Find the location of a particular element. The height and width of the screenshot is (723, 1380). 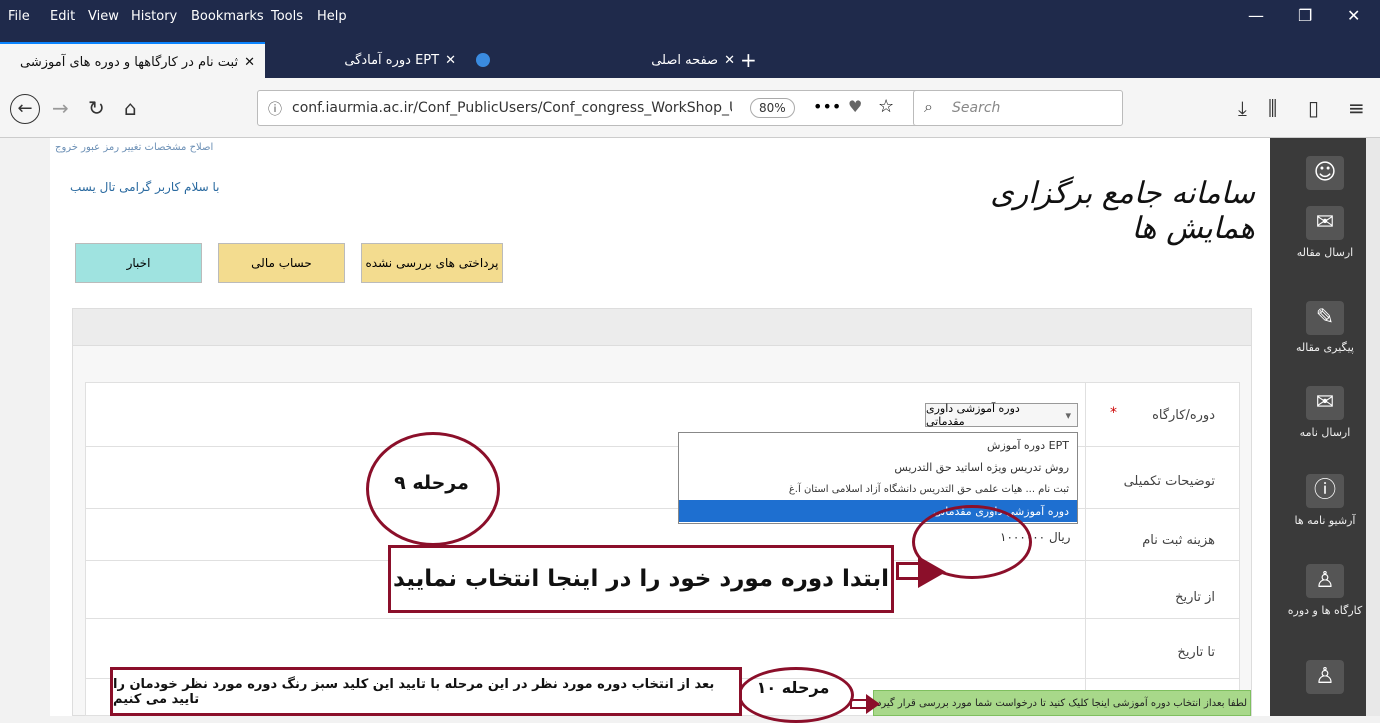

sidebar-item-send-letter: ✉ ارسال نامه is located at coordinates (1325, 412).